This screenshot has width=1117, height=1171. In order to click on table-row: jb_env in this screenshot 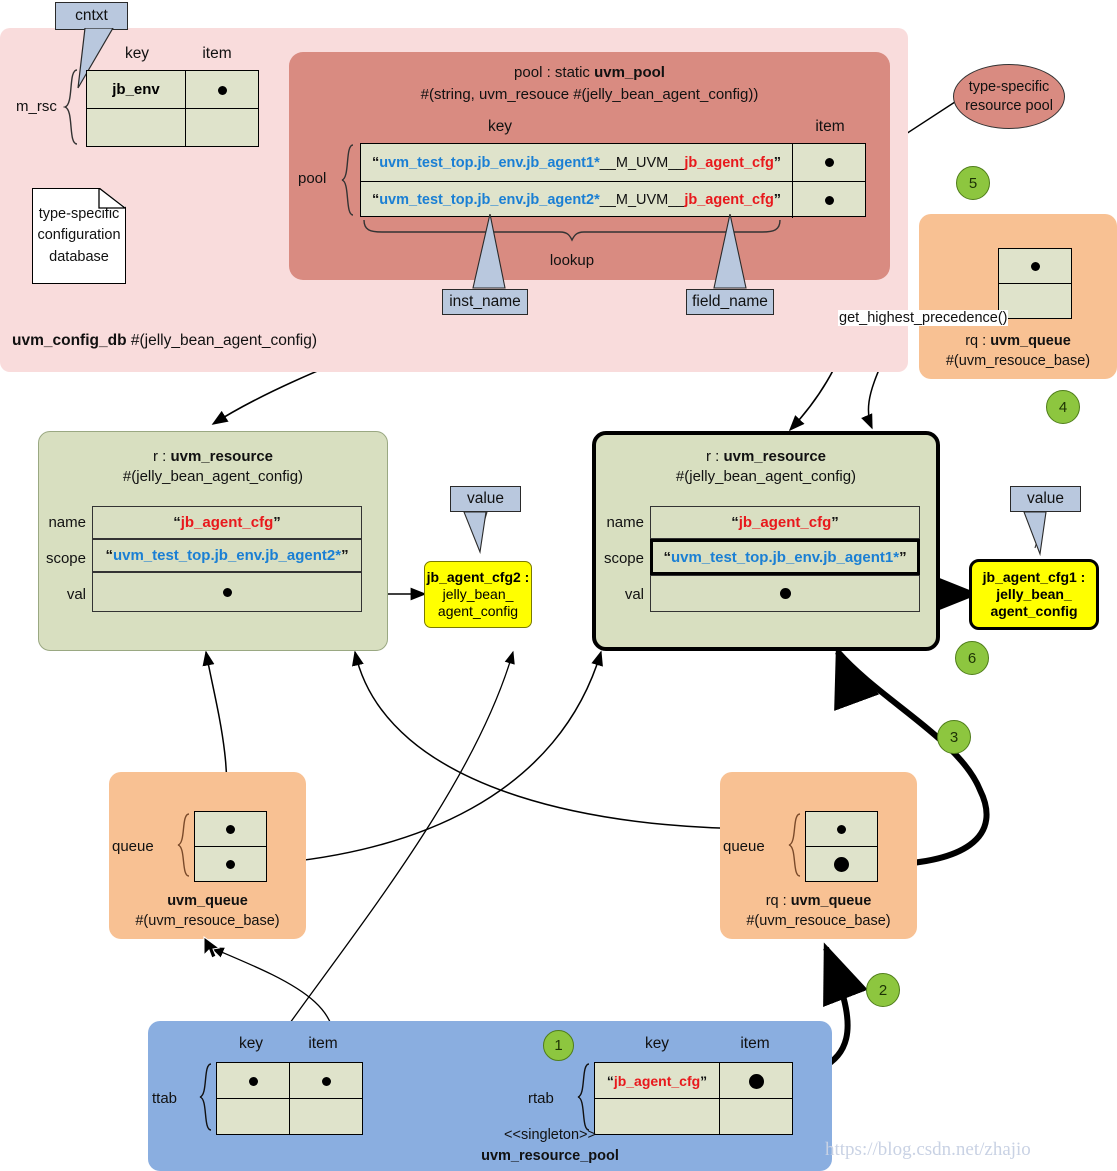, I will do `click(172, 89)`.